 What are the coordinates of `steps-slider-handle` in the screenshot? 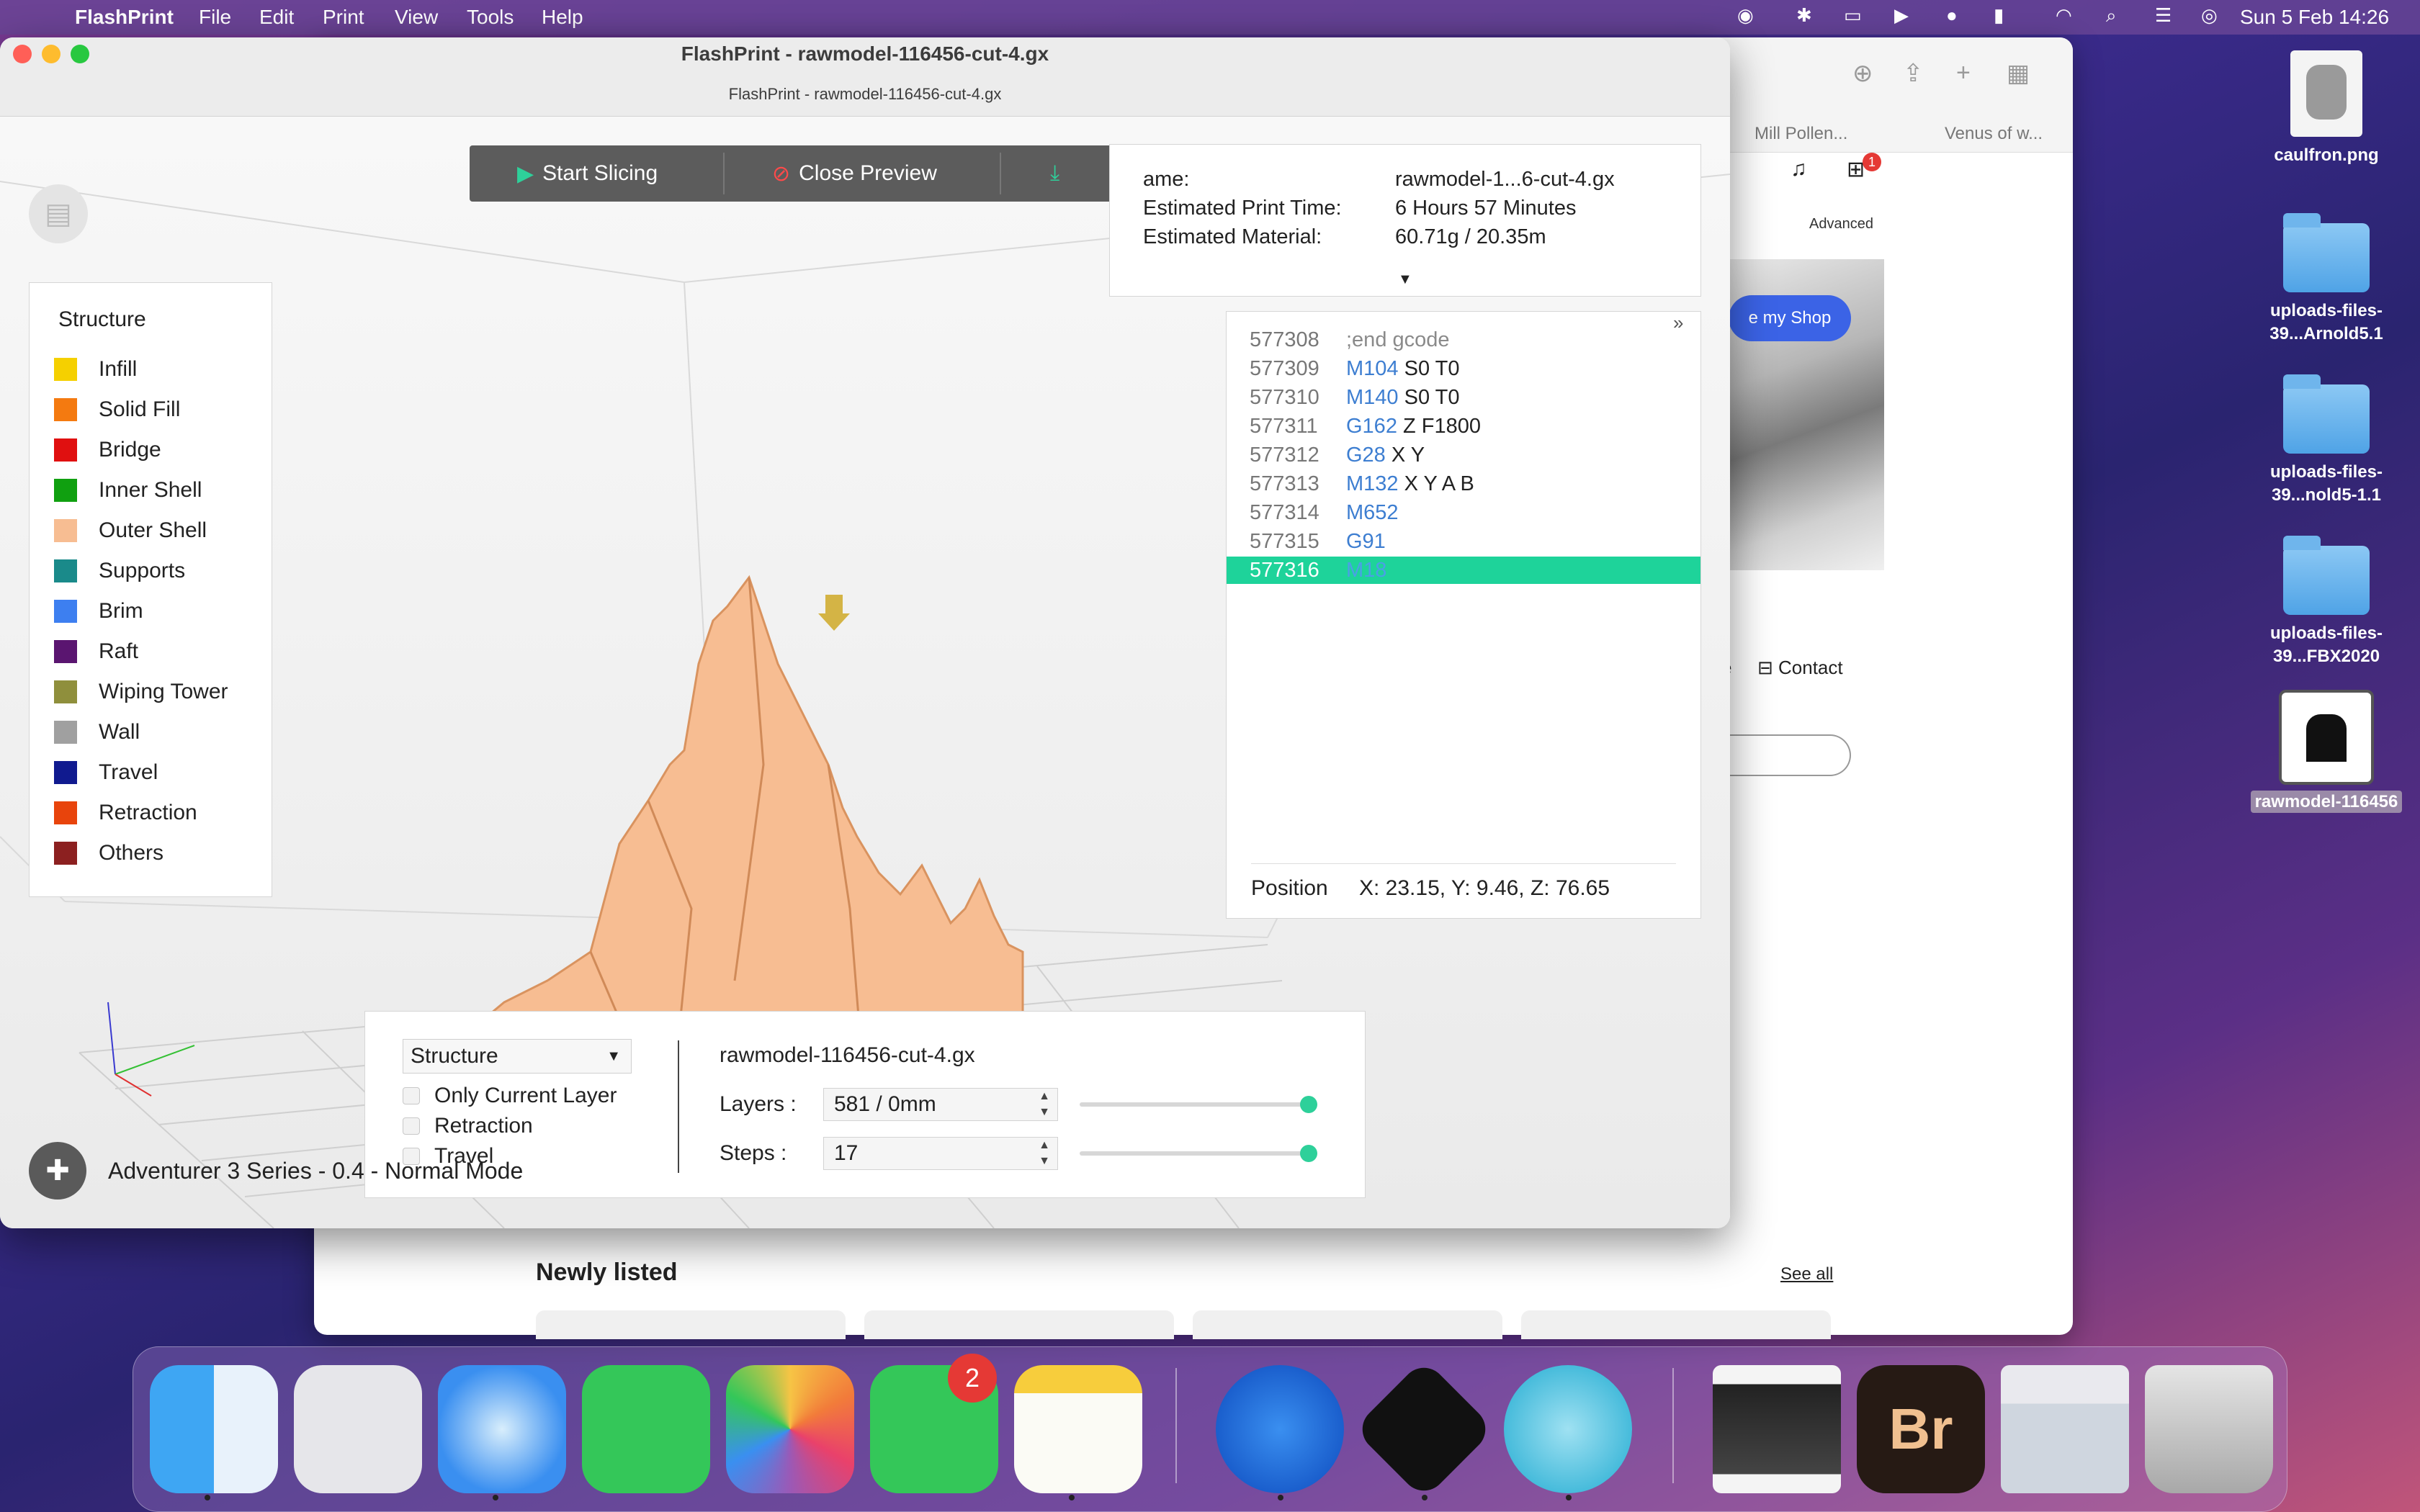 It's located at (1308, 1153).